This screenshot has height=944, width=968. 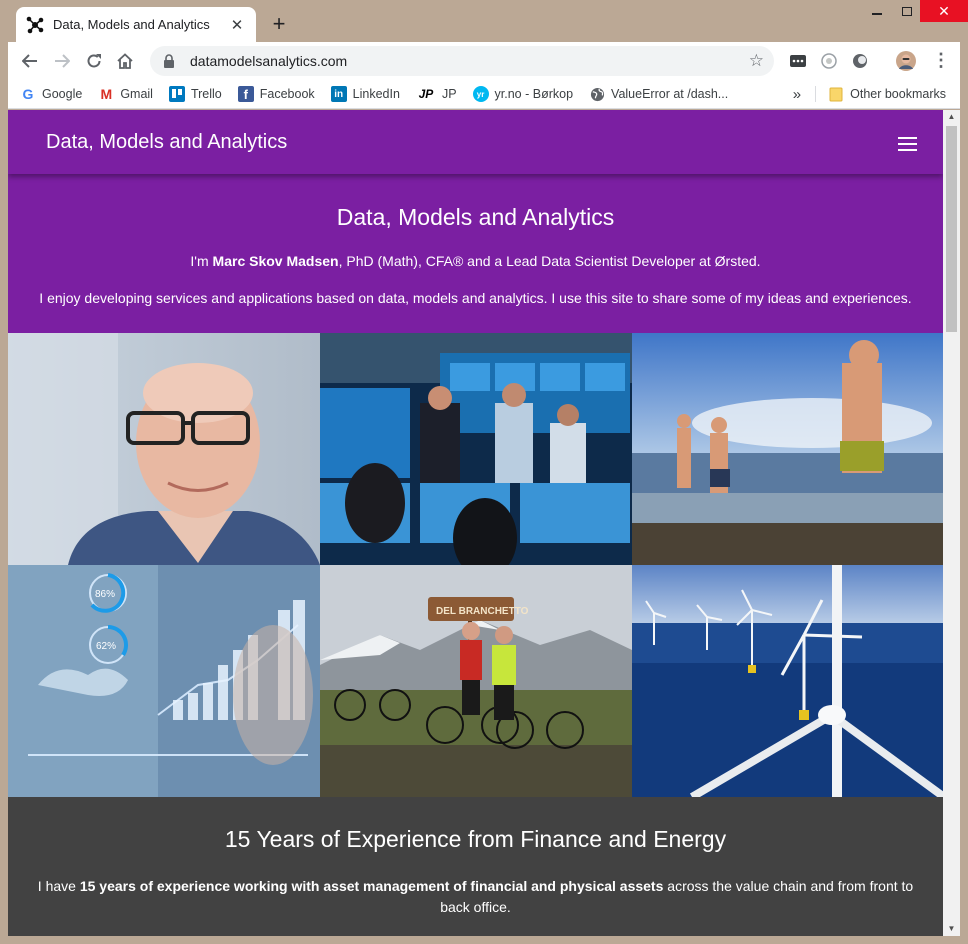 I want to click on bookmark-label: JP, so click(x=449, y=94).